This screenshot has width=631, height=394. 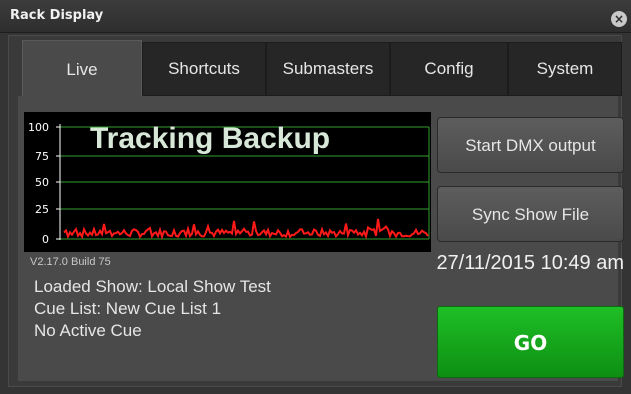 I want to click on tab-bar: Live Shortcuts Submasters Config System, so click(x=320, y=69).